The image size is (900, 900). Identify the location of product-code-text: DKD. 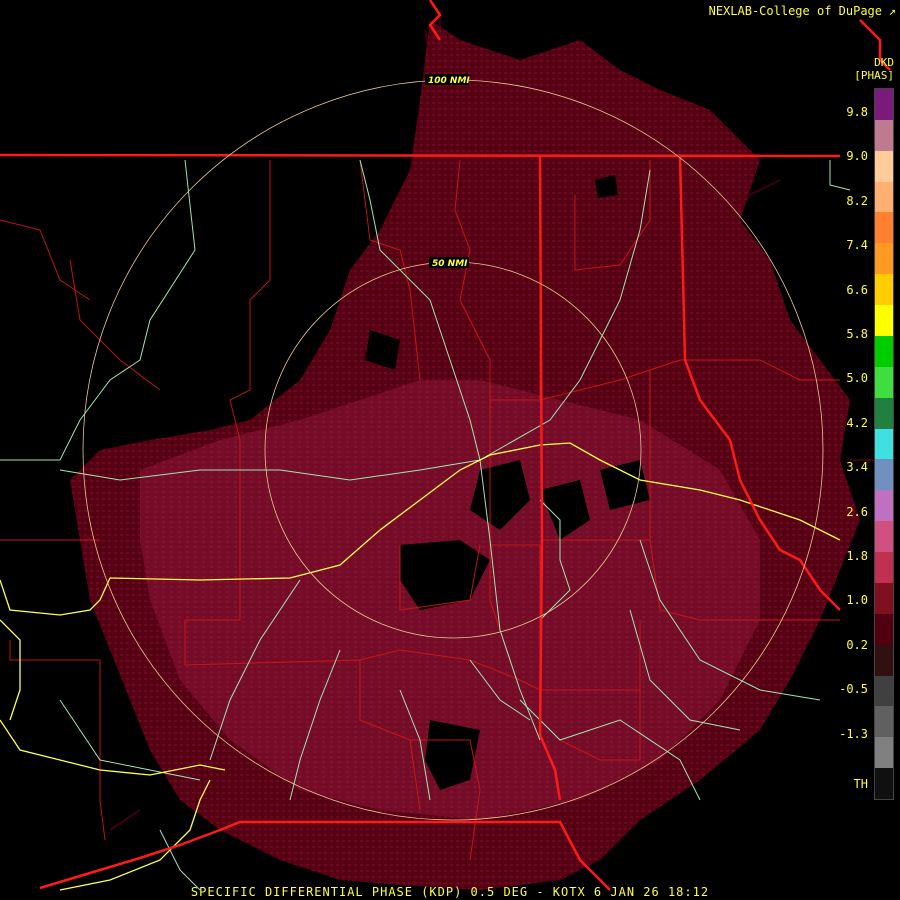
(884, 62).